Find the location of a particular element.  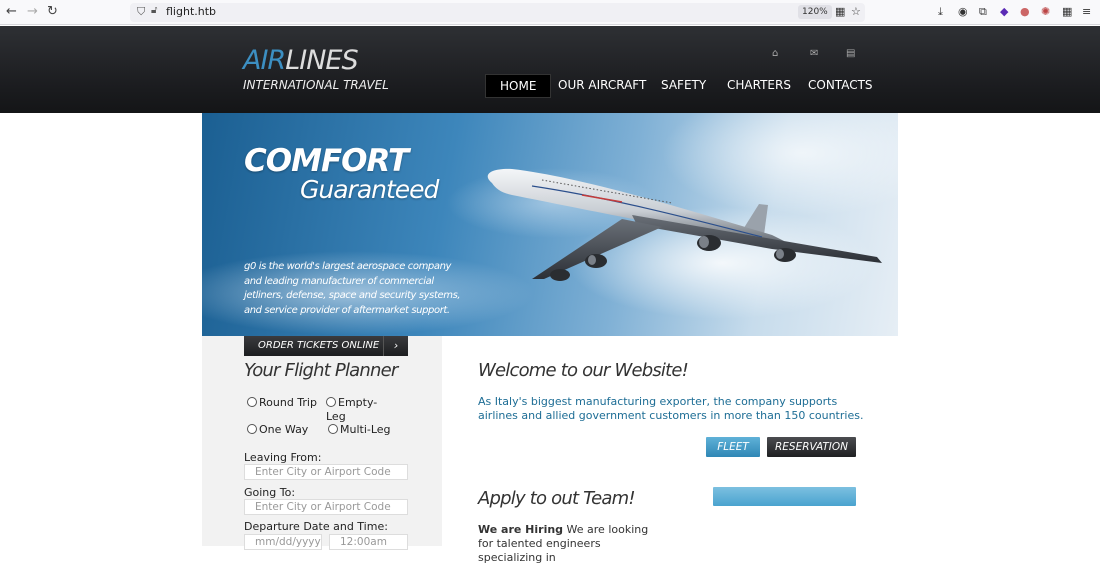

nav-contacts: CONTACTS is located at coordinates (840, 85).